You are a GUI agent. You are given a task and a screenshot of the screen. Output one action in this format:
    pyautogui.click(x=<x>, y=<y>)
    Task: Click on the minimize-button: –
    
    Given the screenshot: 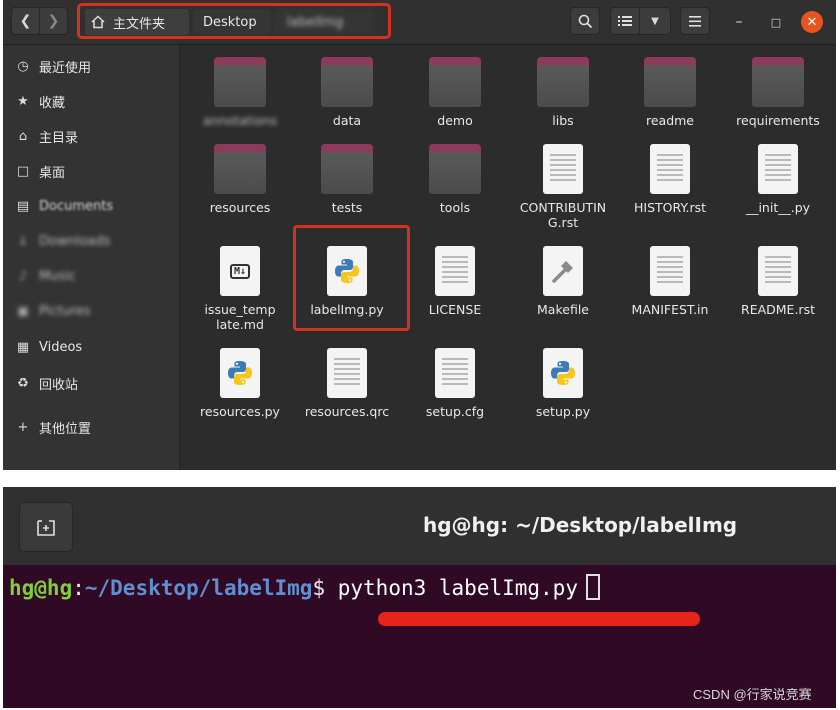 What is the action you would take?
    pyautogui.click(x=739, y=22)
    